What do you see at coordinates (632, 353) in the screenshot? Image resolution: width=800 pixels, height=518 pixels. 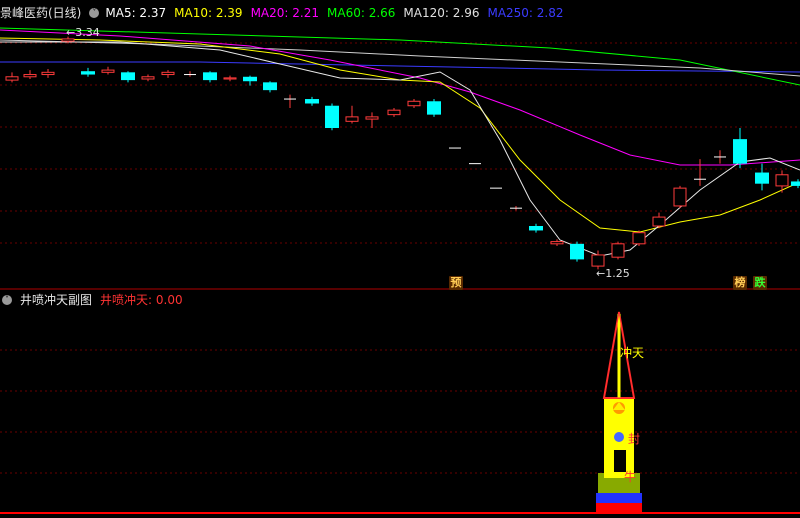 I see `label-chongtian: 冲天` at bounding box center [632, 353].